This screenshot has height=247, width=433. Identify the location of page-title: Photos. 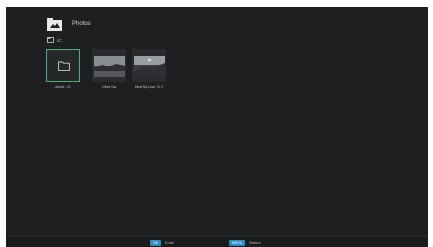
(81, 24).